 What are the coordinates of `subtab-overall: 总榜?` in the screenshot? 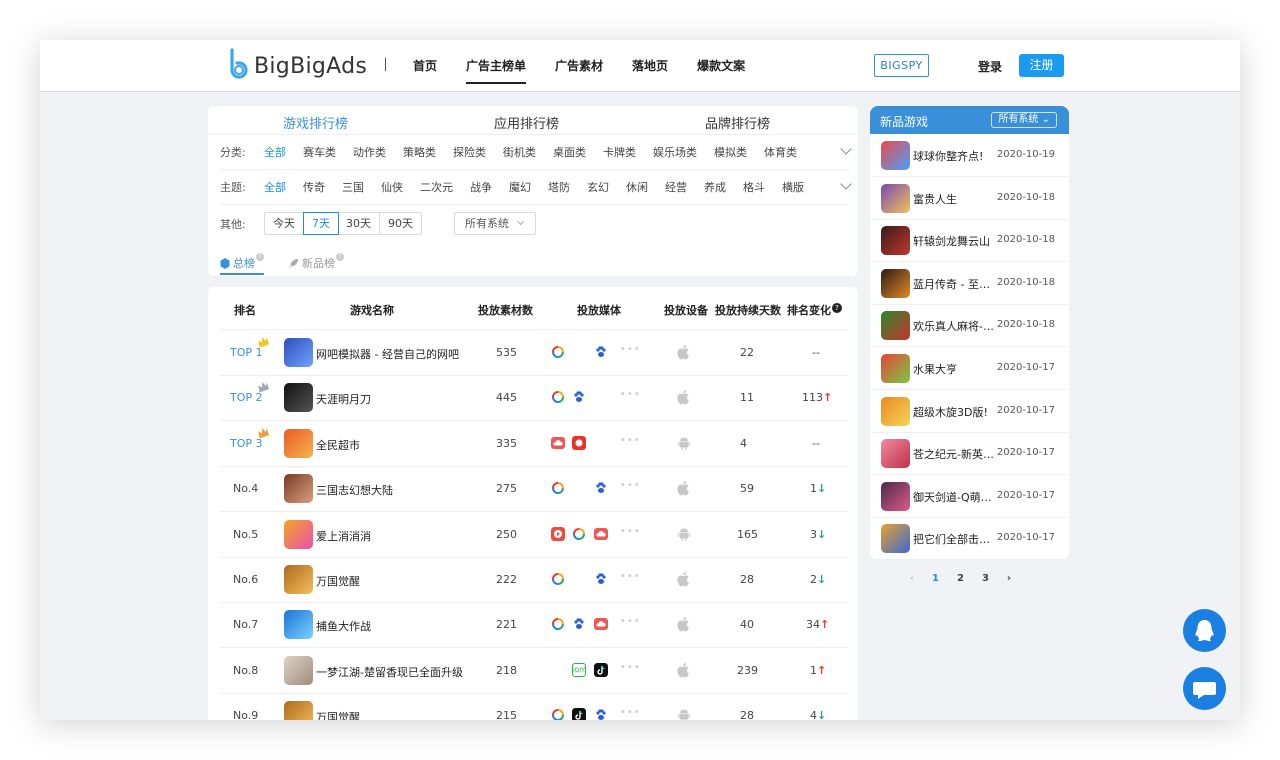 It's located at (242, 263).